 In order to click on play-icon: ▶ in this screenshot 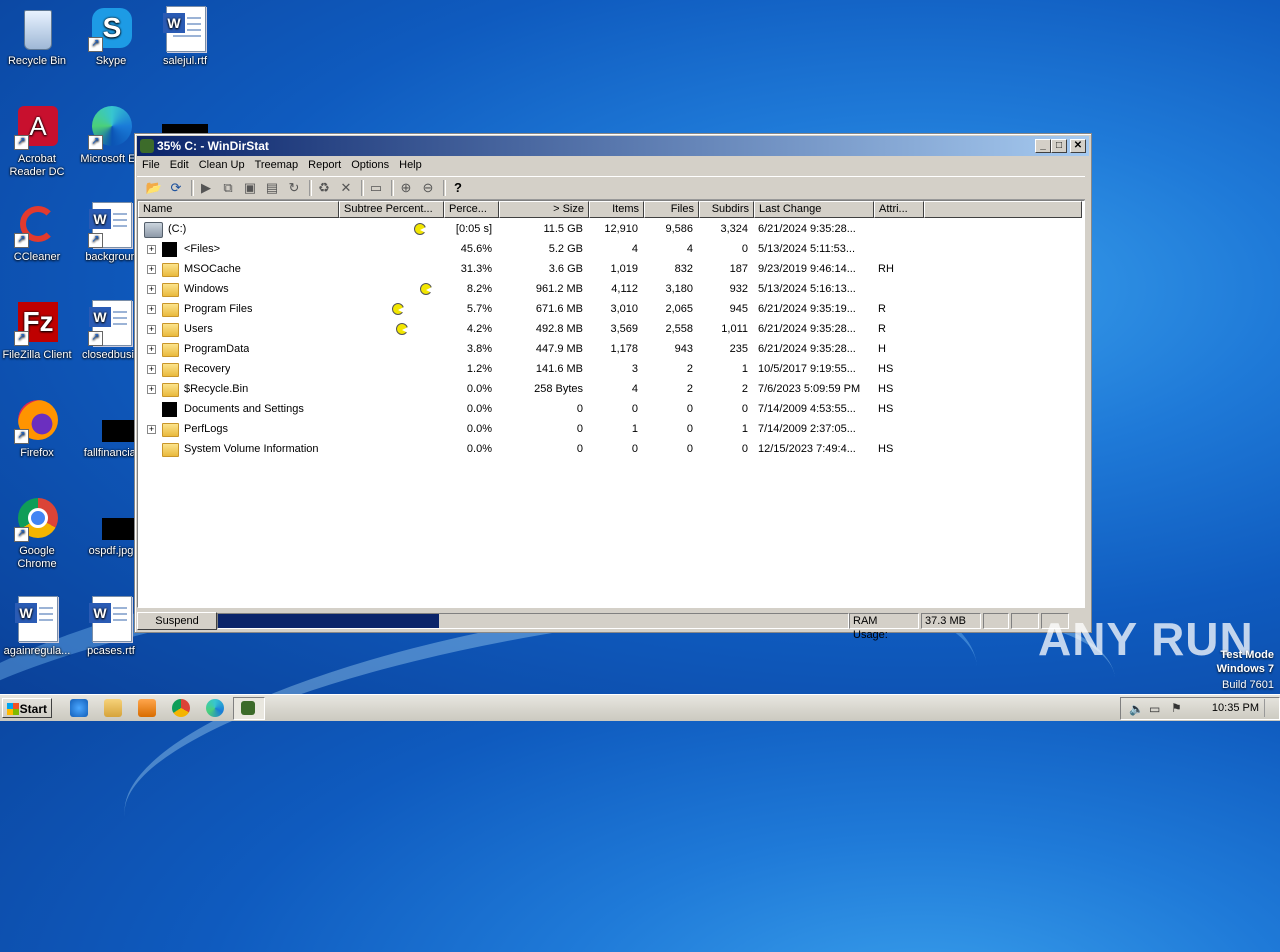, I will do `click(206, 188)`.